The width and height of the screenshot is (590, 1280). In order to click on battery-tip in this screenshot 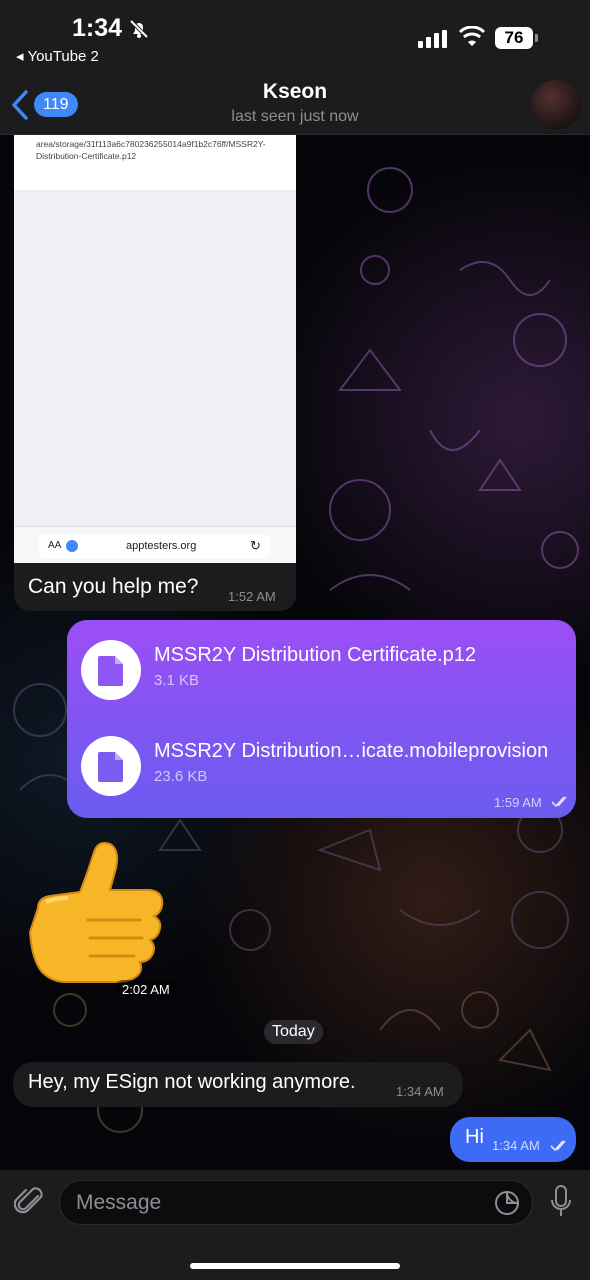, I will do `click(536, 38)`.